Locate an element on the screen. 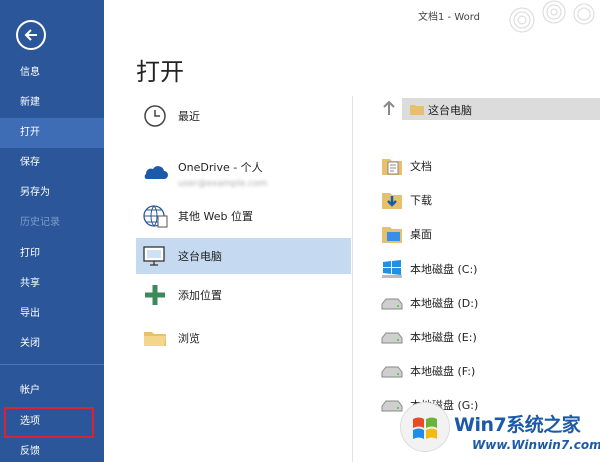 This screenshot has height=462, width=600. clock-icon is located at coordinates (155, 116).